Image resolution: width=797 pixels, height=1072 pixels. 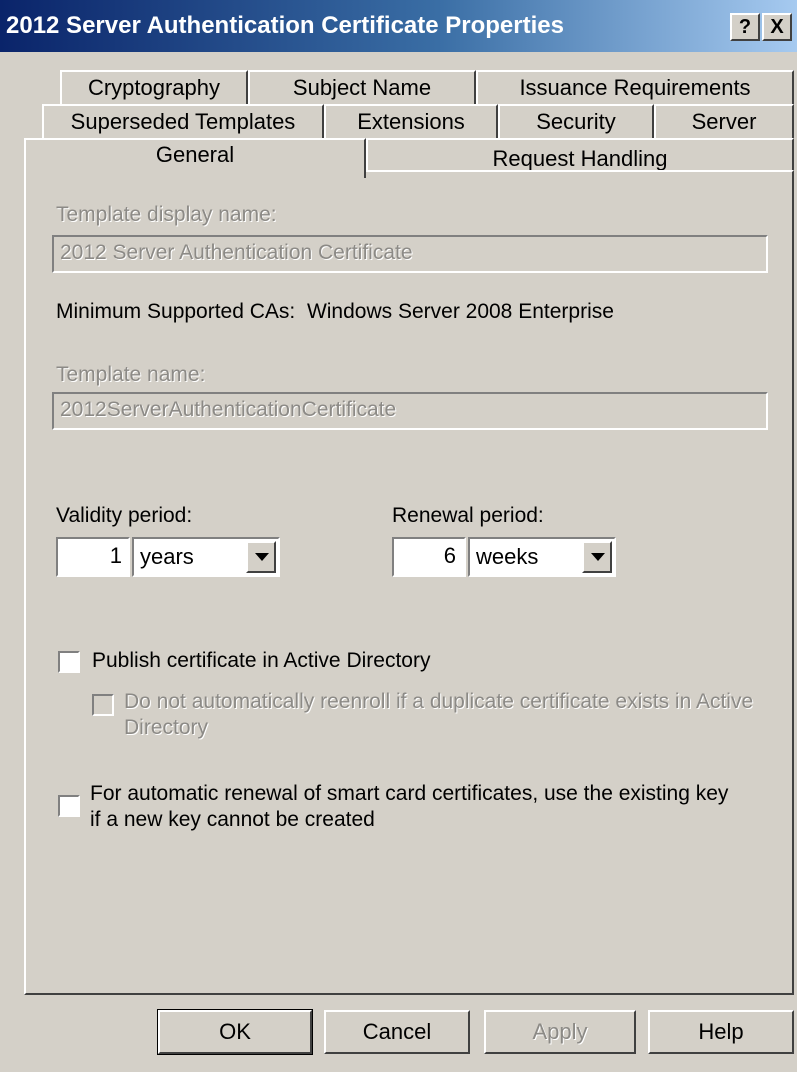 What do you see at coordinates (103, 705) in the screenshot?
I see `no-reenroll-checkbox` at bounding box center [103, 705].